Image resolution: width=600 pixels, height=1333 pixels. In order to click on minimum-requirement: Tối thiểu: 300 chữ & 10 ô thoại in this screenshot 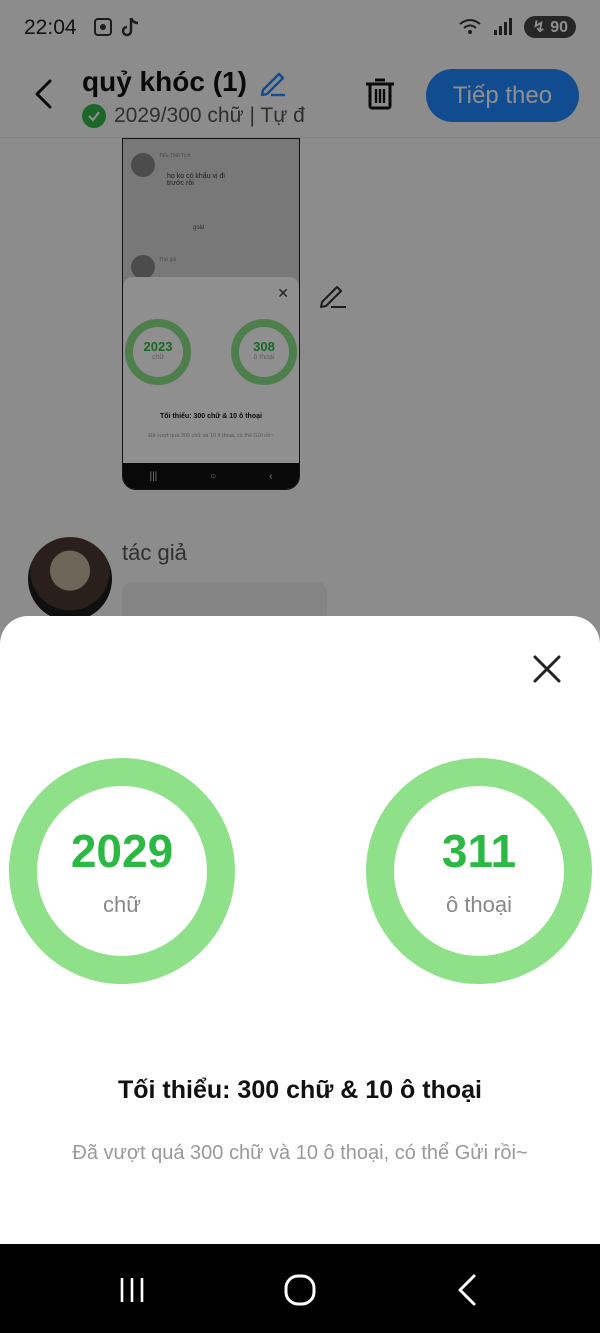, I will do `click(300, 1090)`.